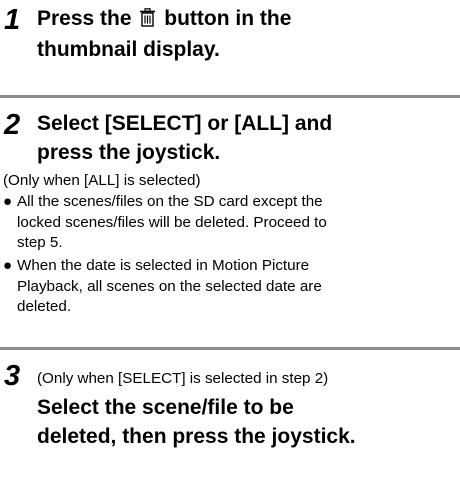 This screenshot has height=491, width=460. What do you see at coordinates (185, 123) in the screenshot?
I see `step-2-title-line-1: Select [SELECT] or [ALL] and` at bounding box center [185, 123].